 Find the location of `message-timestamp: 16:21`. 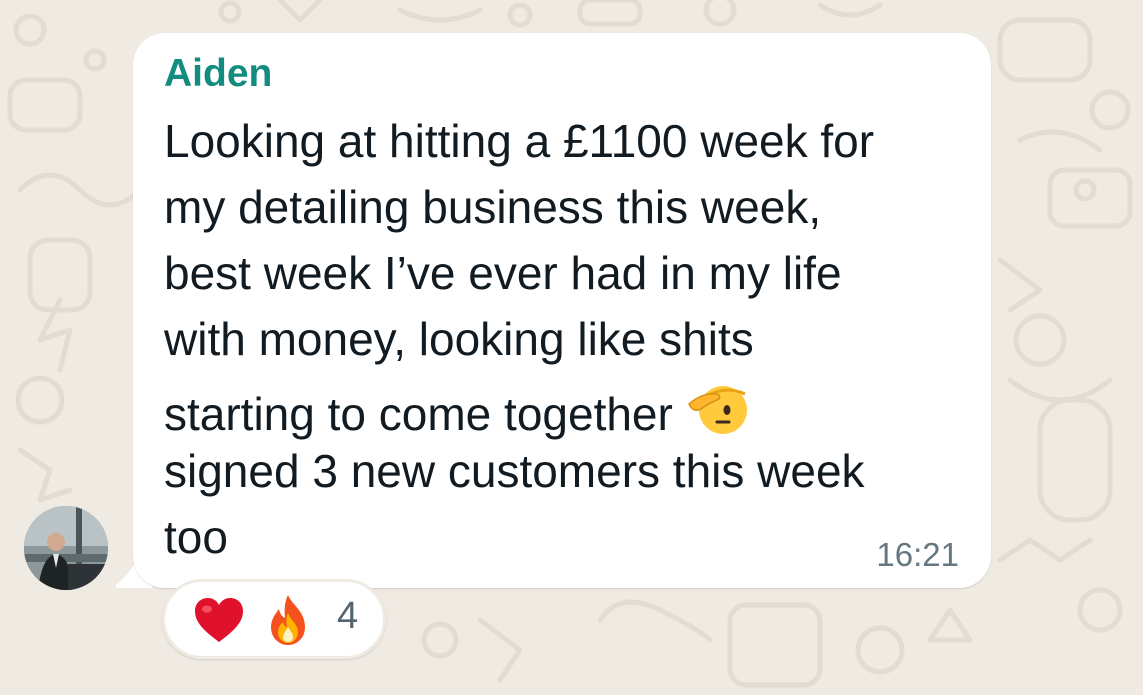

message-timestamp: 16:21 is located at coordinates (917, 554).